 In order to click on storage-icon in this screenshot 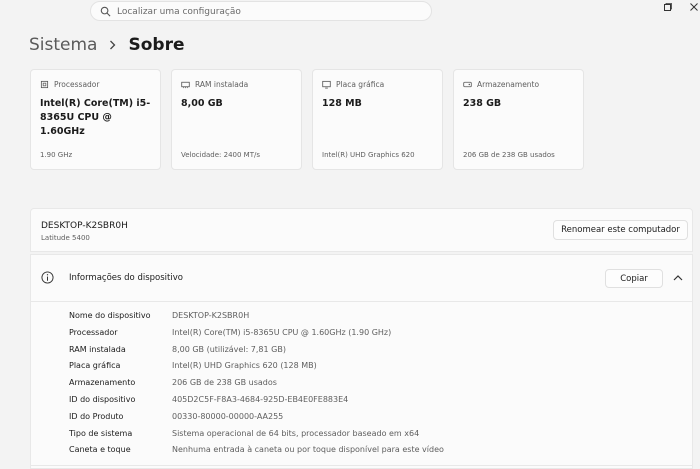, I will do `click(467, 84)`.